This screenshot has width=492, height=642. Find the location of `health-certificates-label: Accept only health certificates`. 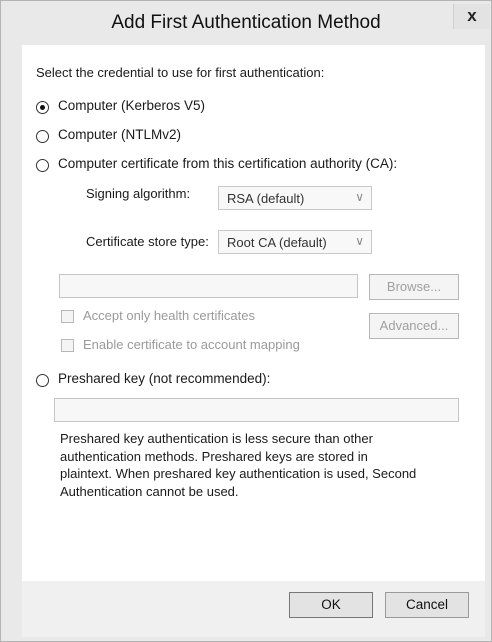

health-certificates-label: Accept only health certificates is located at coordinates (169, 315).